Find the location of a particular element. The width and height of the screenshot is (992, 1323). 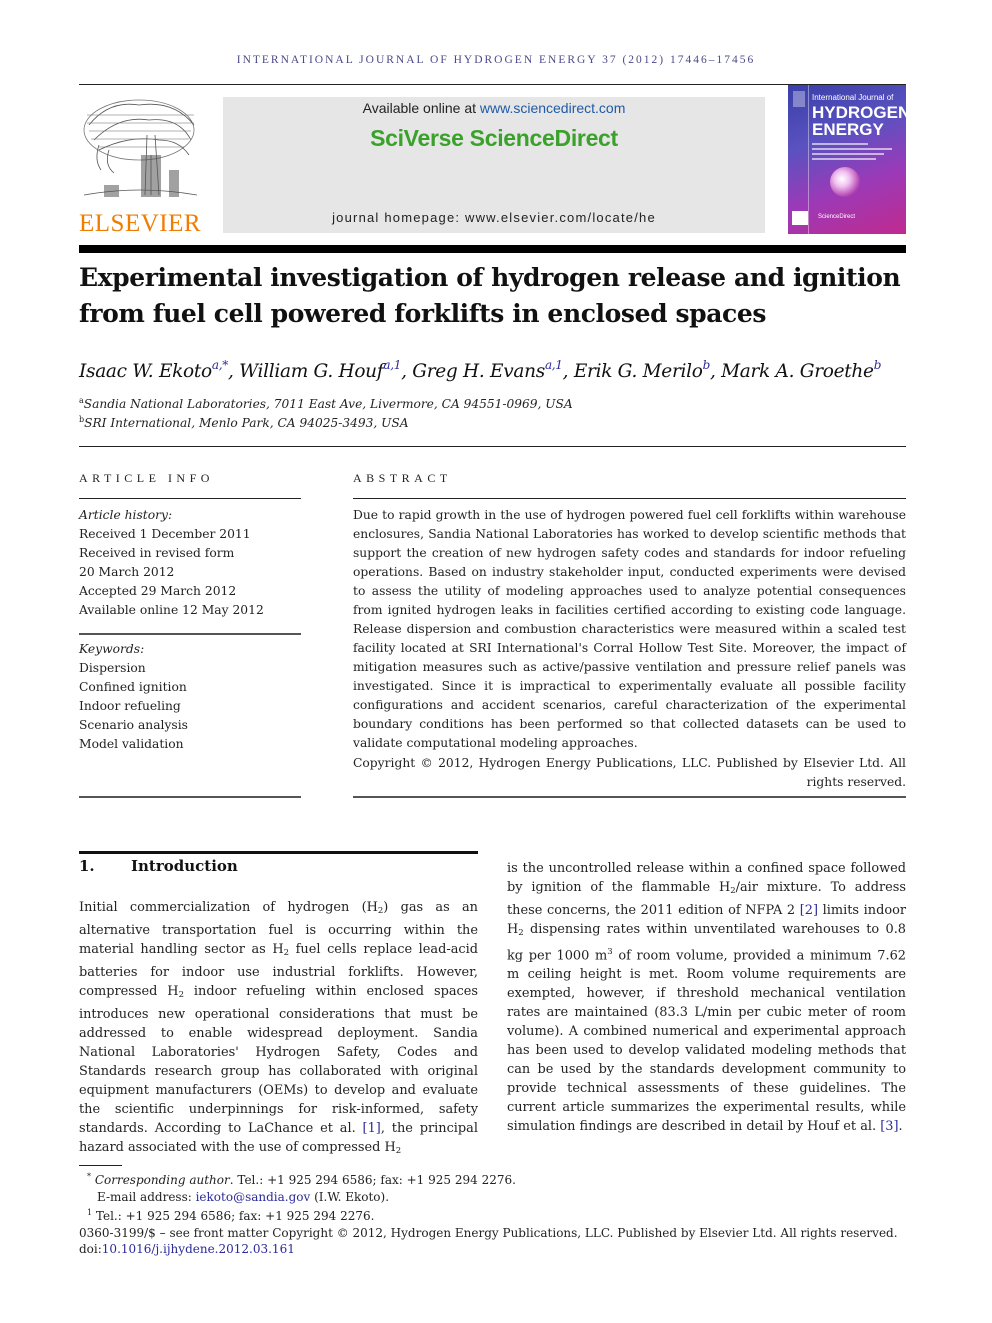

elsevier-wordmark: ELSEVIER is located at coordinates (140, 223).